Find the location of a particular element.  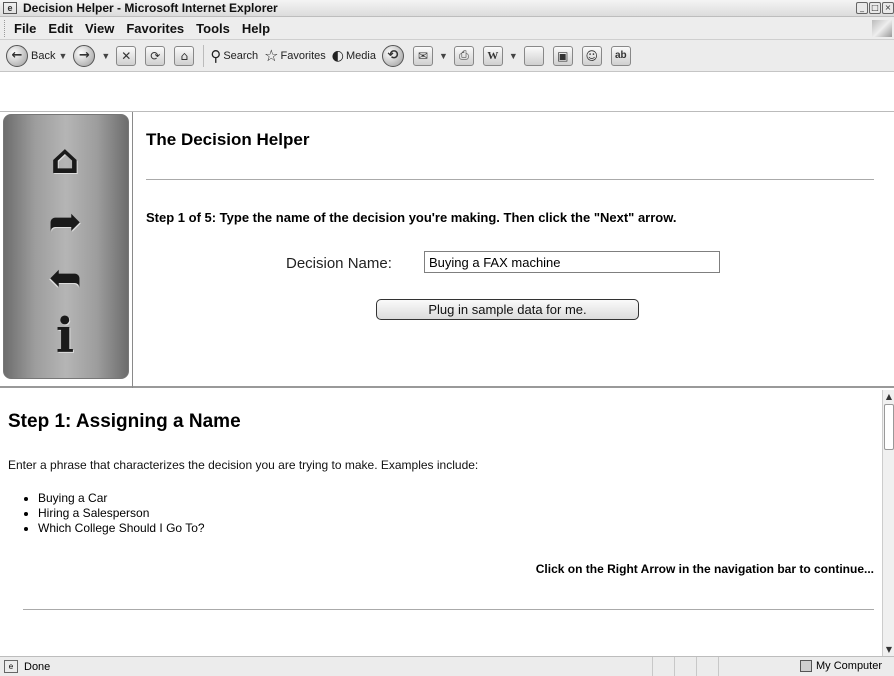

forward-dropdown-icon: ▼ is located at coordinates (105, 56).